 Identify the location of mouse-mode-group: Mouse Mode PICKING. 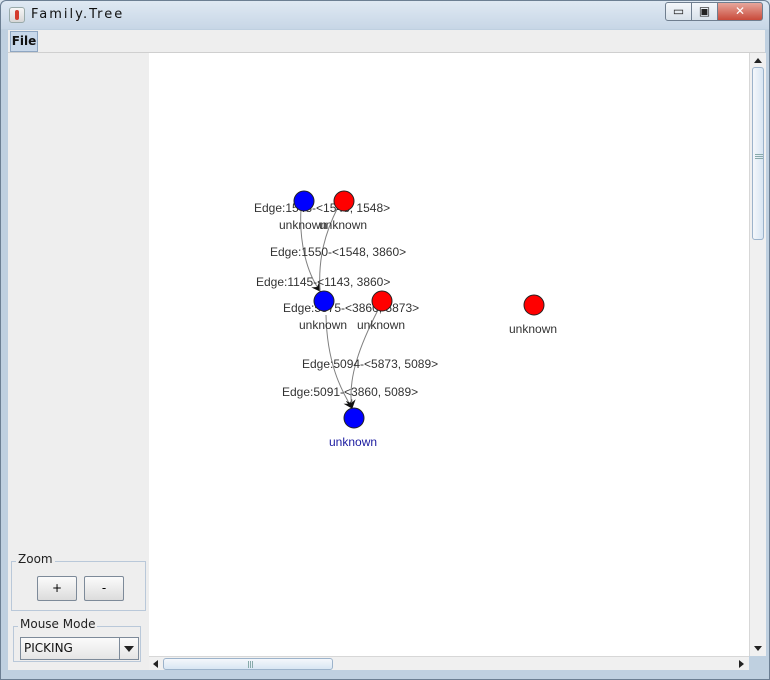
(77, 639).